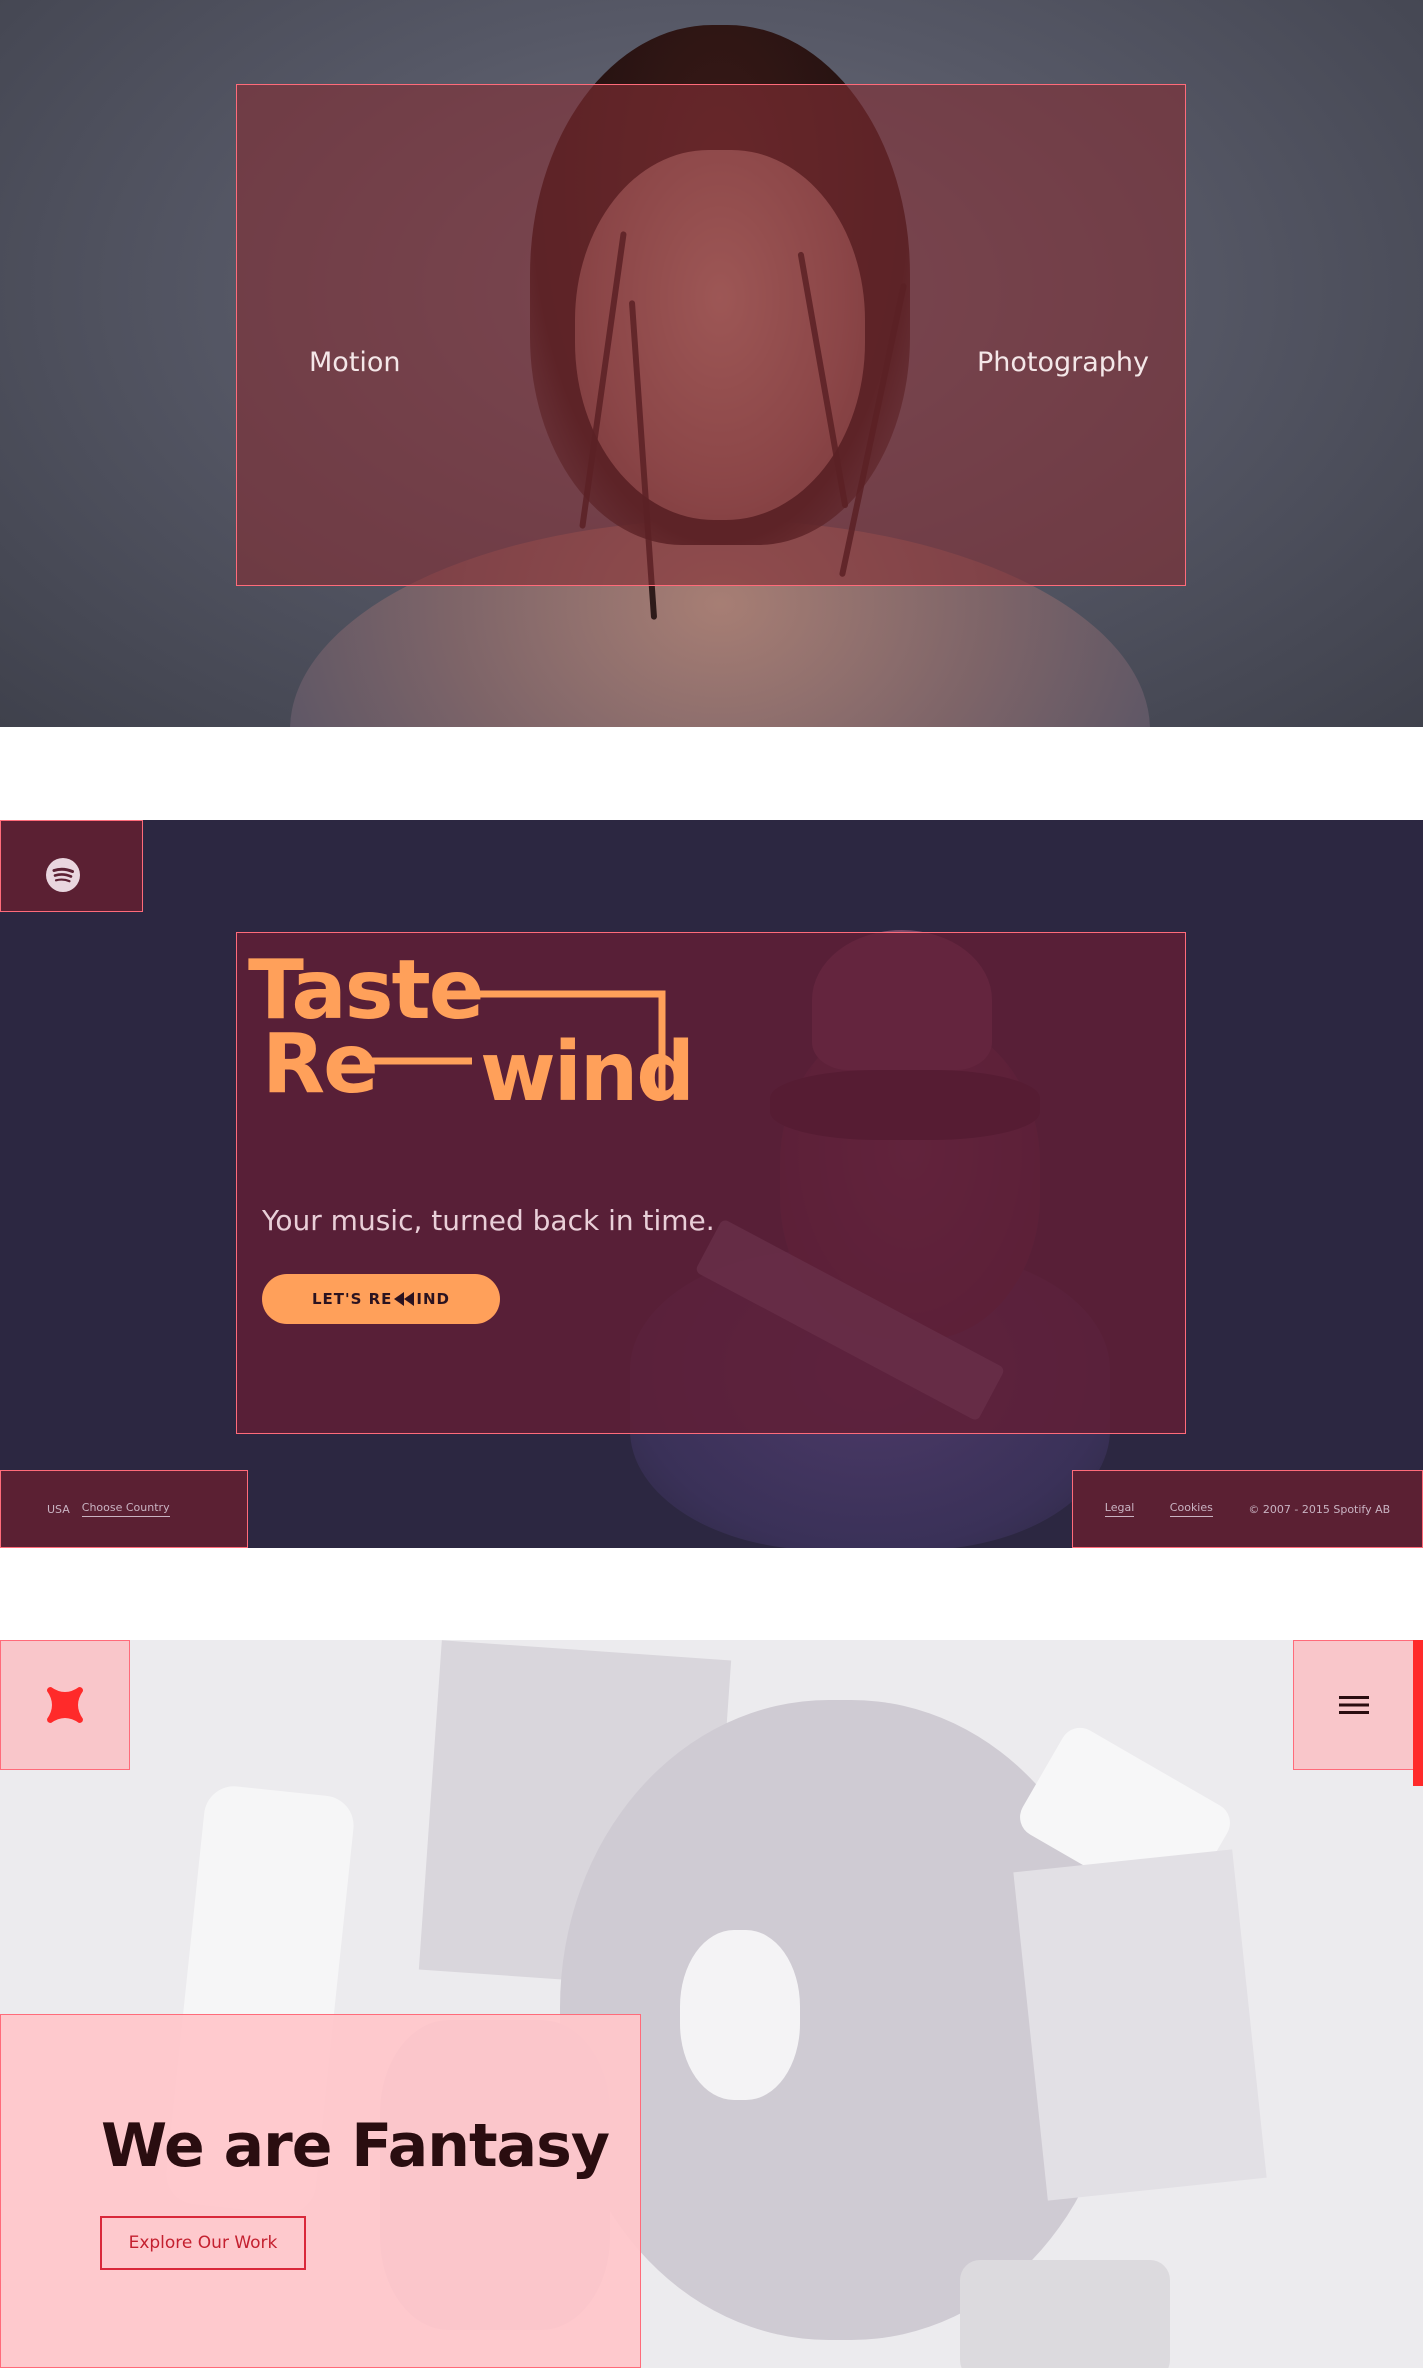 The width and height of the screenshot is (1423, 2368). I want to click on footer-legal: Legal Cookies © 2007 - 2015 Spotify AB, so click(1247, 1509).